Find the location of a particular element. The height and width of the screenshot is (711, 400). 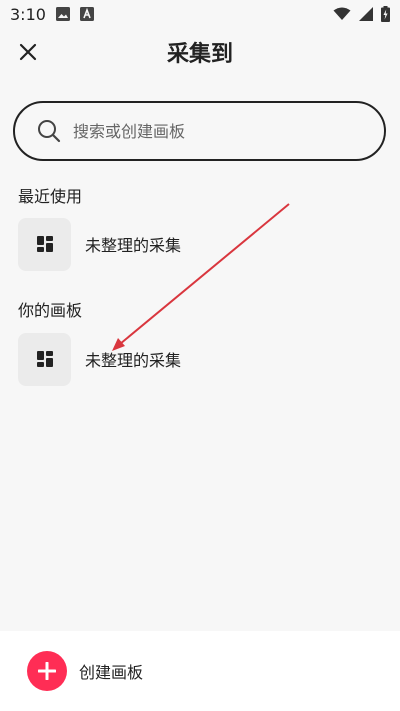

plus-button-circle is located at coordinates (47, 671).